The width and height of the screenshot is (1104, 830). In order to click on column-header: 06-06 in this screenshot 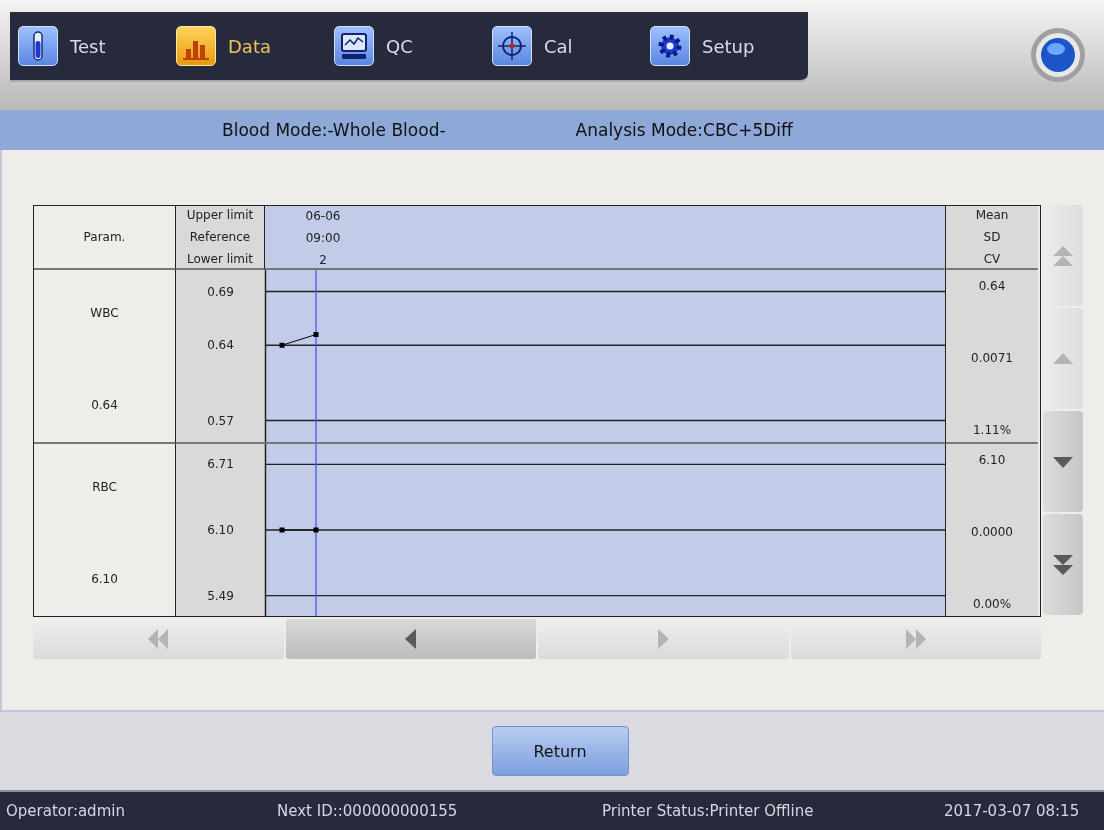, I will do `click(323, 216)`.